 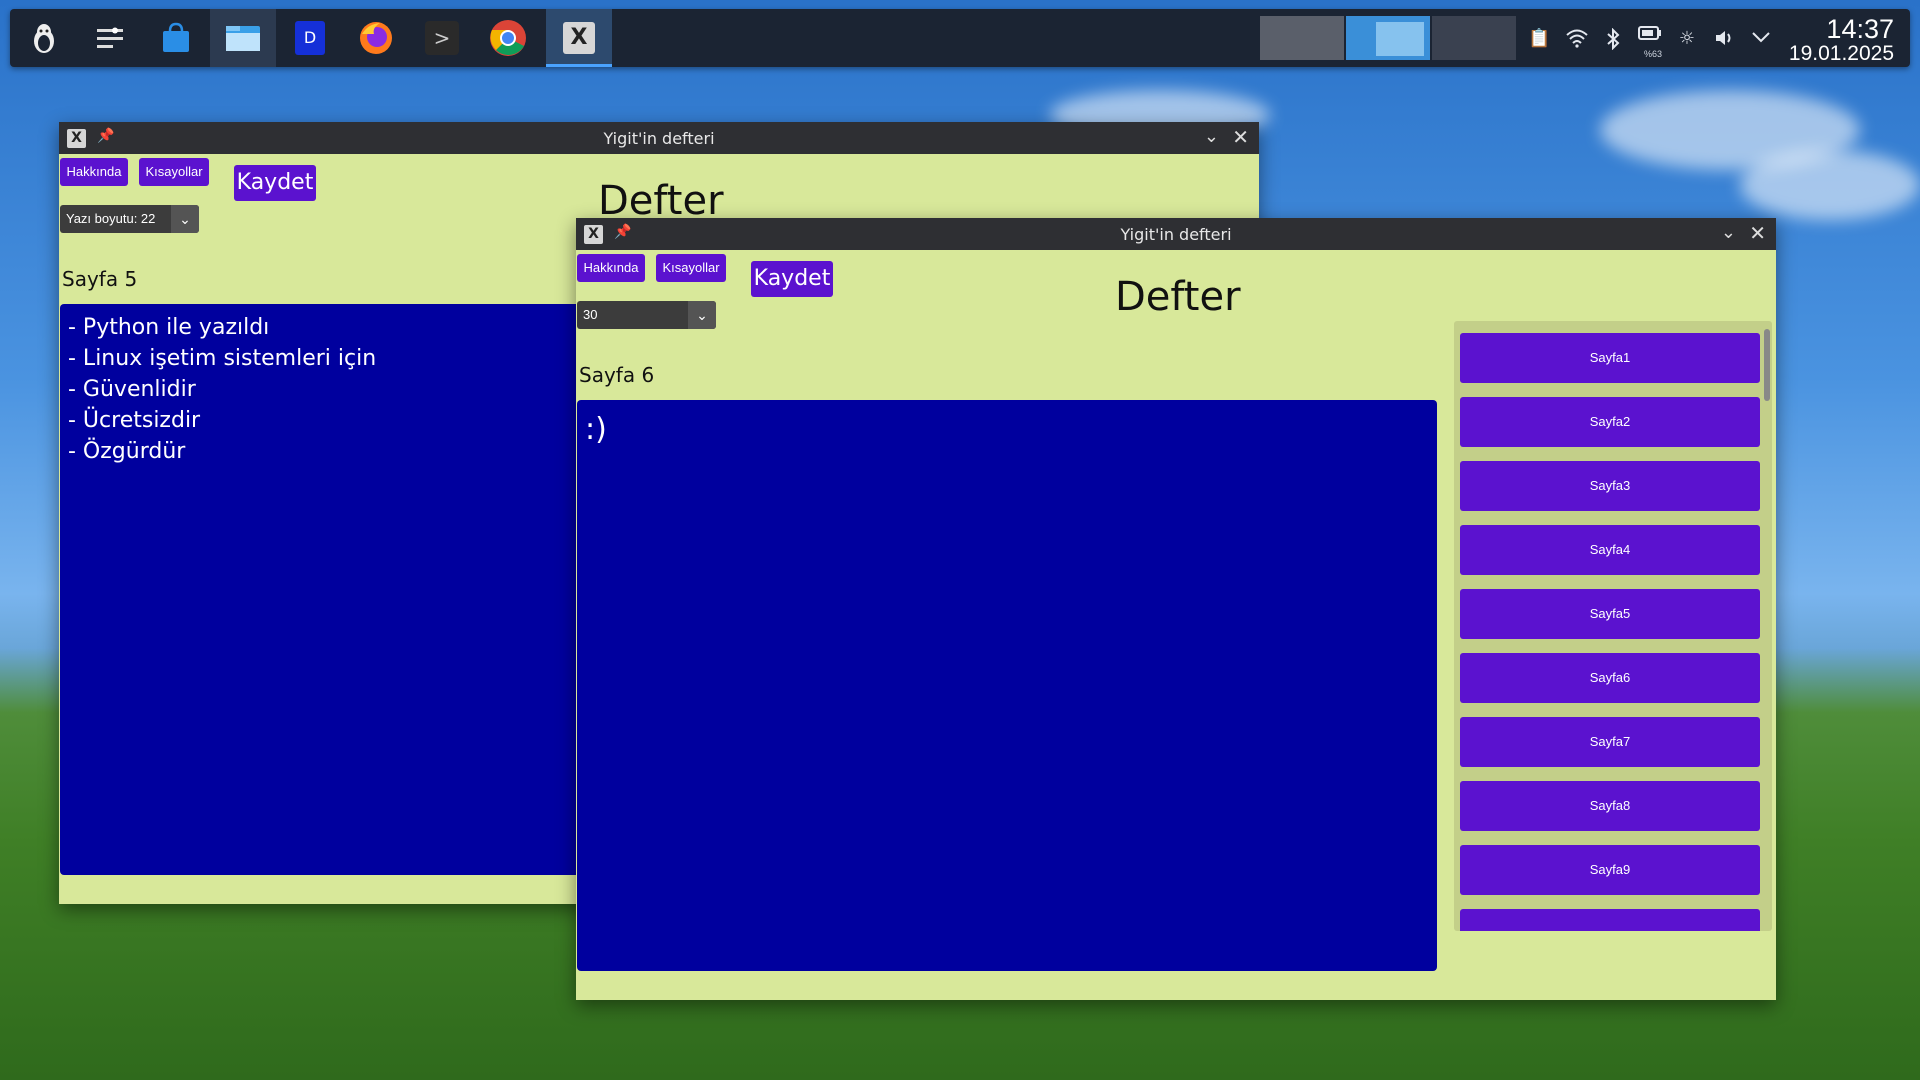 I want to click on page-button-5: Sayfa5, so click(x=1610, y=614).